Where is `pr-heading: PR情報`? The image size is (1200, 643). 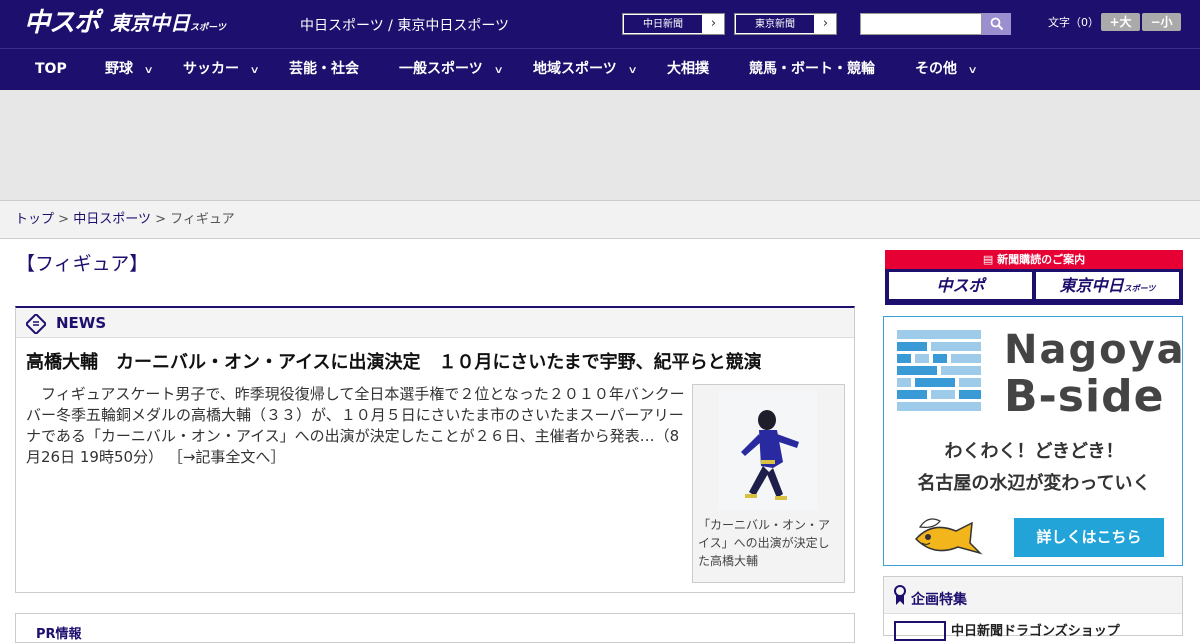
pr-heading: PR情報 is located at coordinates (59, 634).